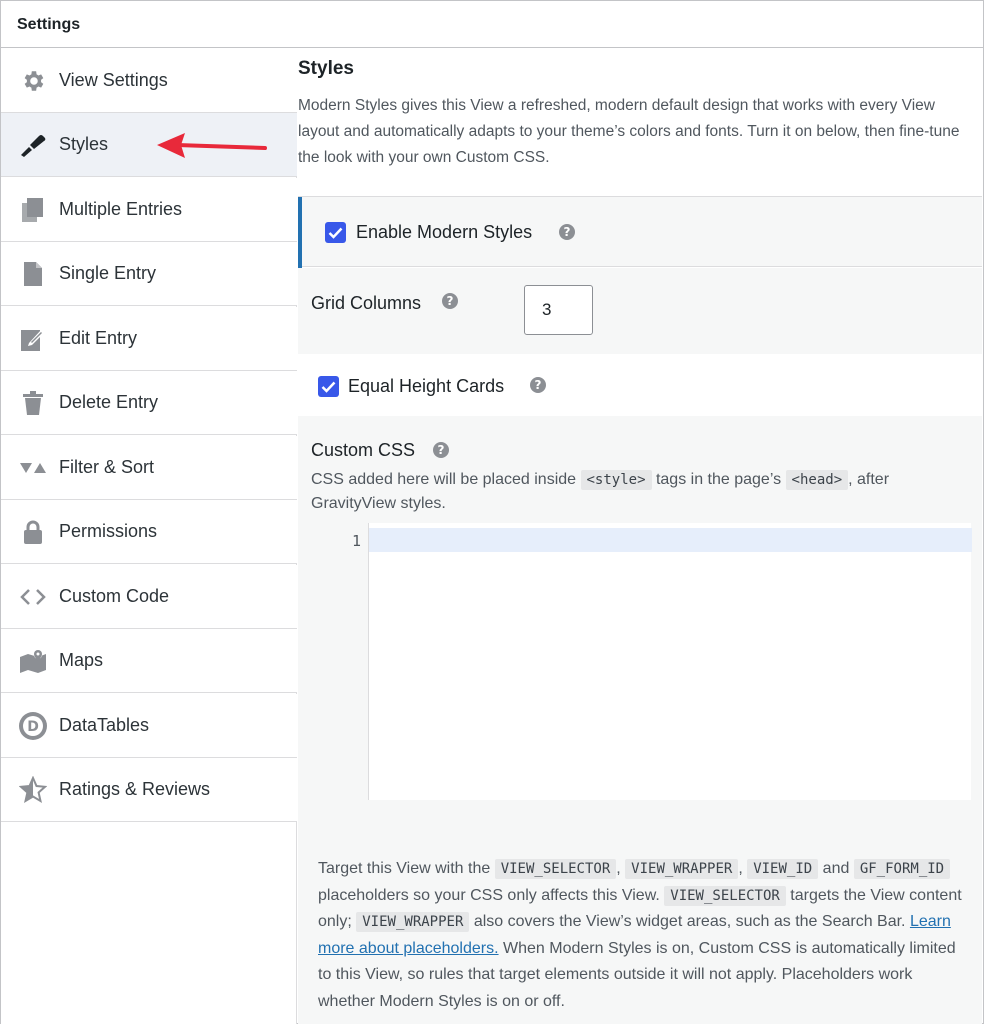 The image size is (984, 1024). Describe the element at coordinates (426, 386) in the screenshot. I see `equal-height-cards-label: Equal Height Cards` at that location.